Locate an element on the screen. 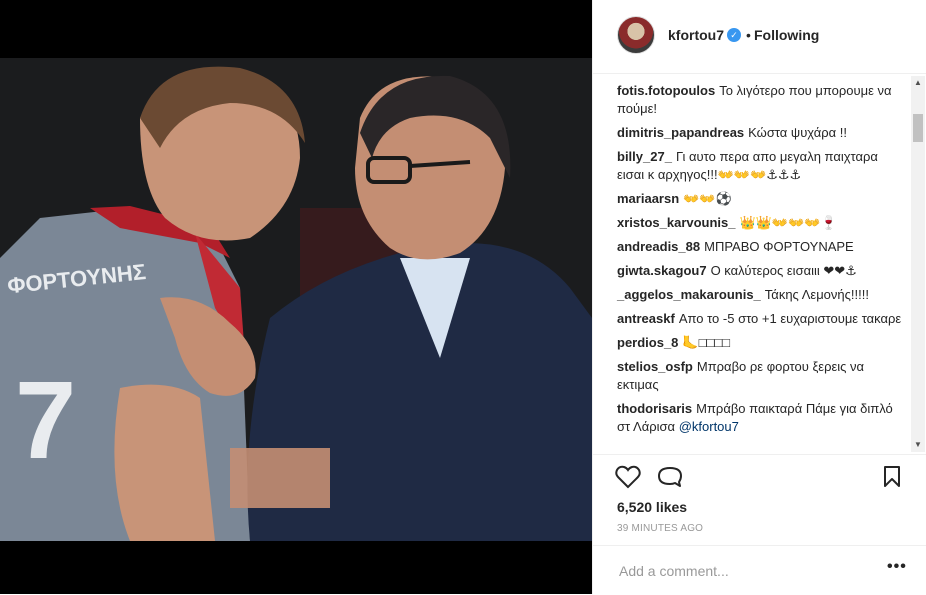 The width and height of the screenshot is (926, 595). post-username: kfortou7 is located at coordinates (696, 35).